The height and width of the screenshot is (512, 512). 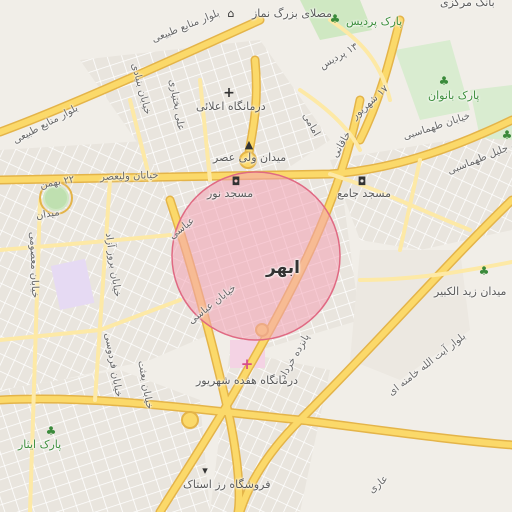 I want to click on place-label-park-isar: پارک ایثار, so click(x=39, y=444).